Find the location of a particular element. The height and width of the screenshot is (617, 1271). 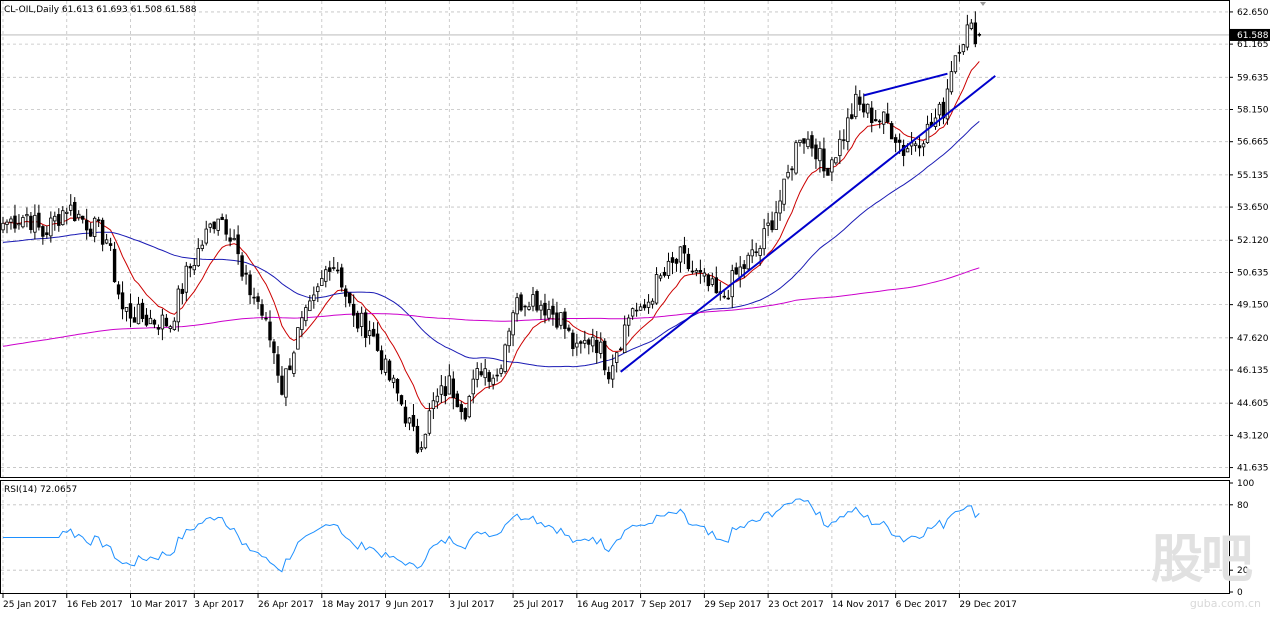

shift-marker-icon is located at coordinates (983, 4).